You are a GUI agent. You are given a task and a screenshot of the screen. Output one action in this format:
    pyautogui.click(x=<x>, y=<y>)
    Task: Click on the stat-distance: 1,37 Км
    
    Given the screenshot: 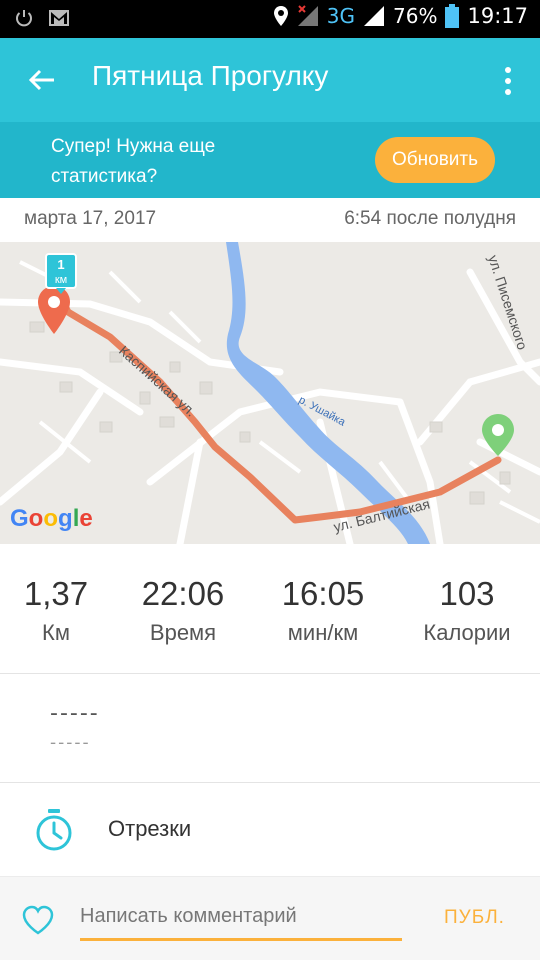 What is the action you would take?
    pyautogui.click(x=56, y=610)
    